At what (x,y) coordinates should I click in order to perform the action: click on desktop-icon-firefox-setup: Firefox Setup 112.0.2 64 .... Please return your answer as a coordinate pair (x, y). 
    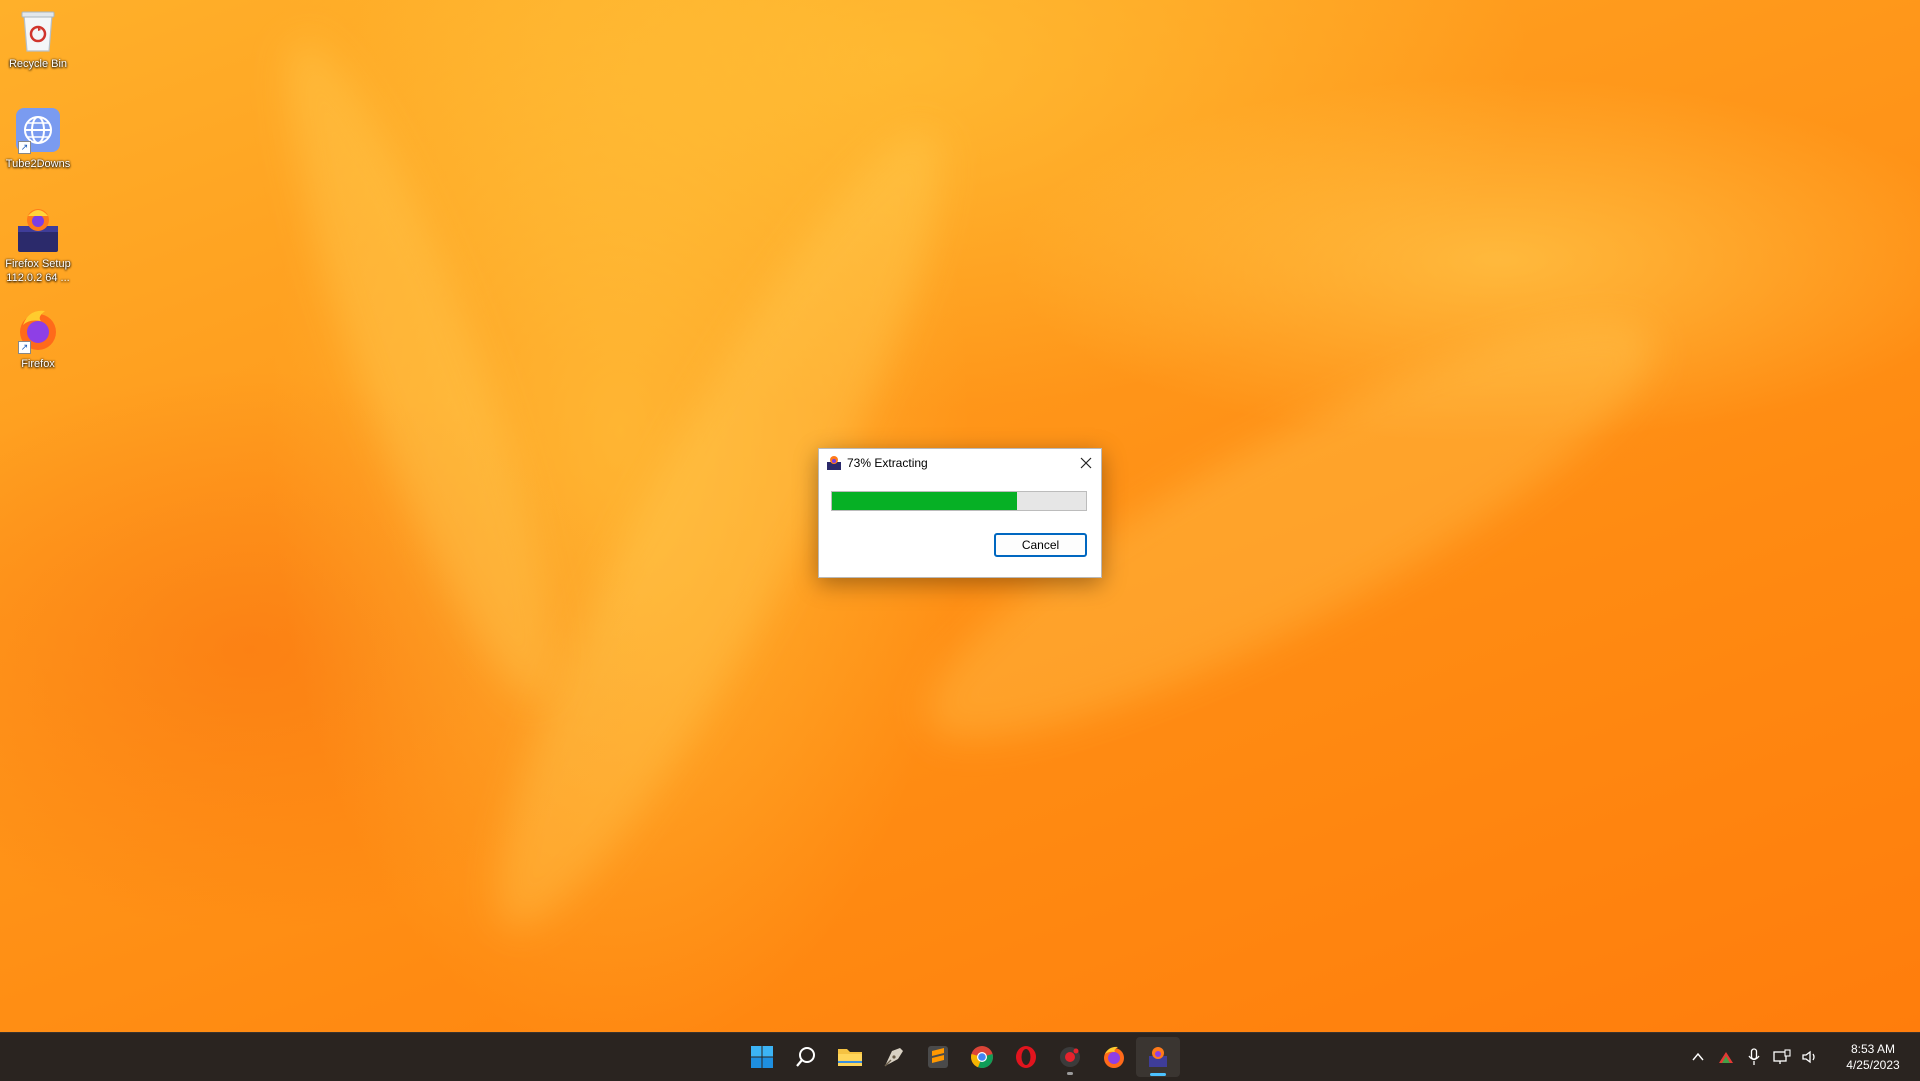
    Looking at the image, I should click on (38, 245).